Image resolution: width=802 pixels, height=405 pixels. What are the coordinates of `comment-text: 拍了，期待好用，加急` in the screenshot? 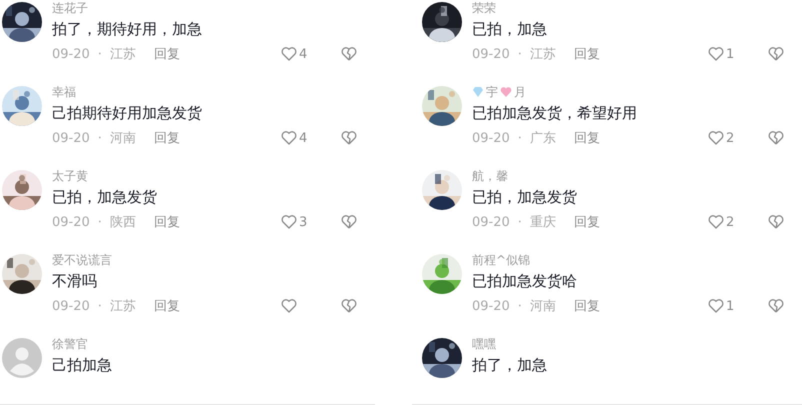 It's located at (127, 29).